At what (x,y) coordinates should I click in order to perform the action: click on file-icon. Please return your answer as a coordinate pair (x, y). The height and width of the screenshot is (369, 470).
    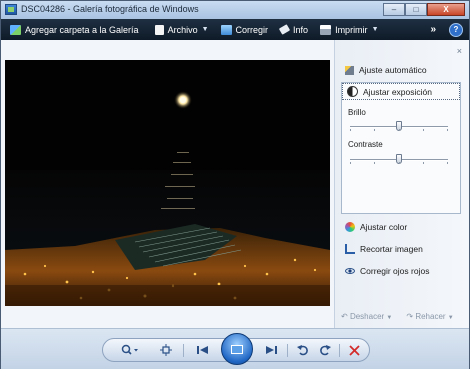
    Looking at the image, I should click on (159, 29).